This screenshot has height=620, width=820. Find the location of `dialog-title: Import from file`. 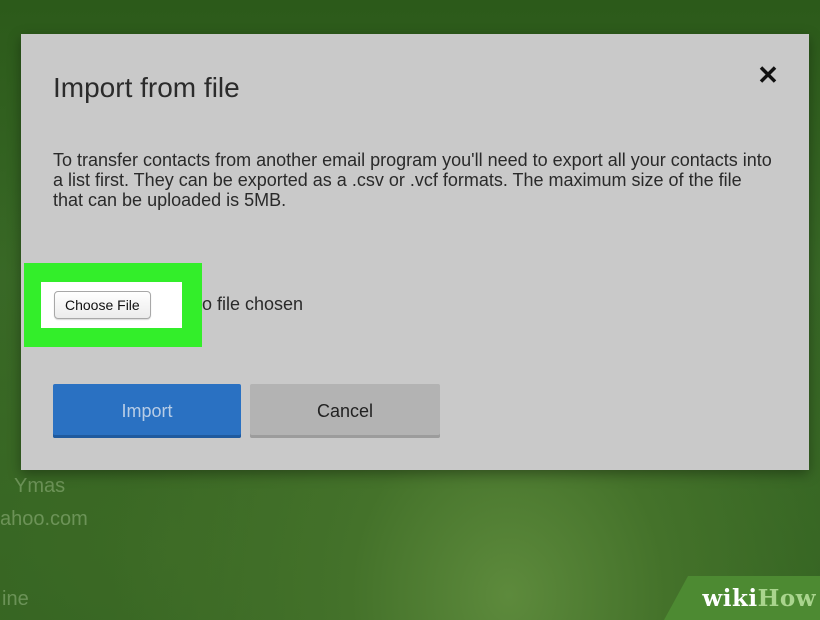

dialog-title: Import from file is located at coordinates (146, 87).